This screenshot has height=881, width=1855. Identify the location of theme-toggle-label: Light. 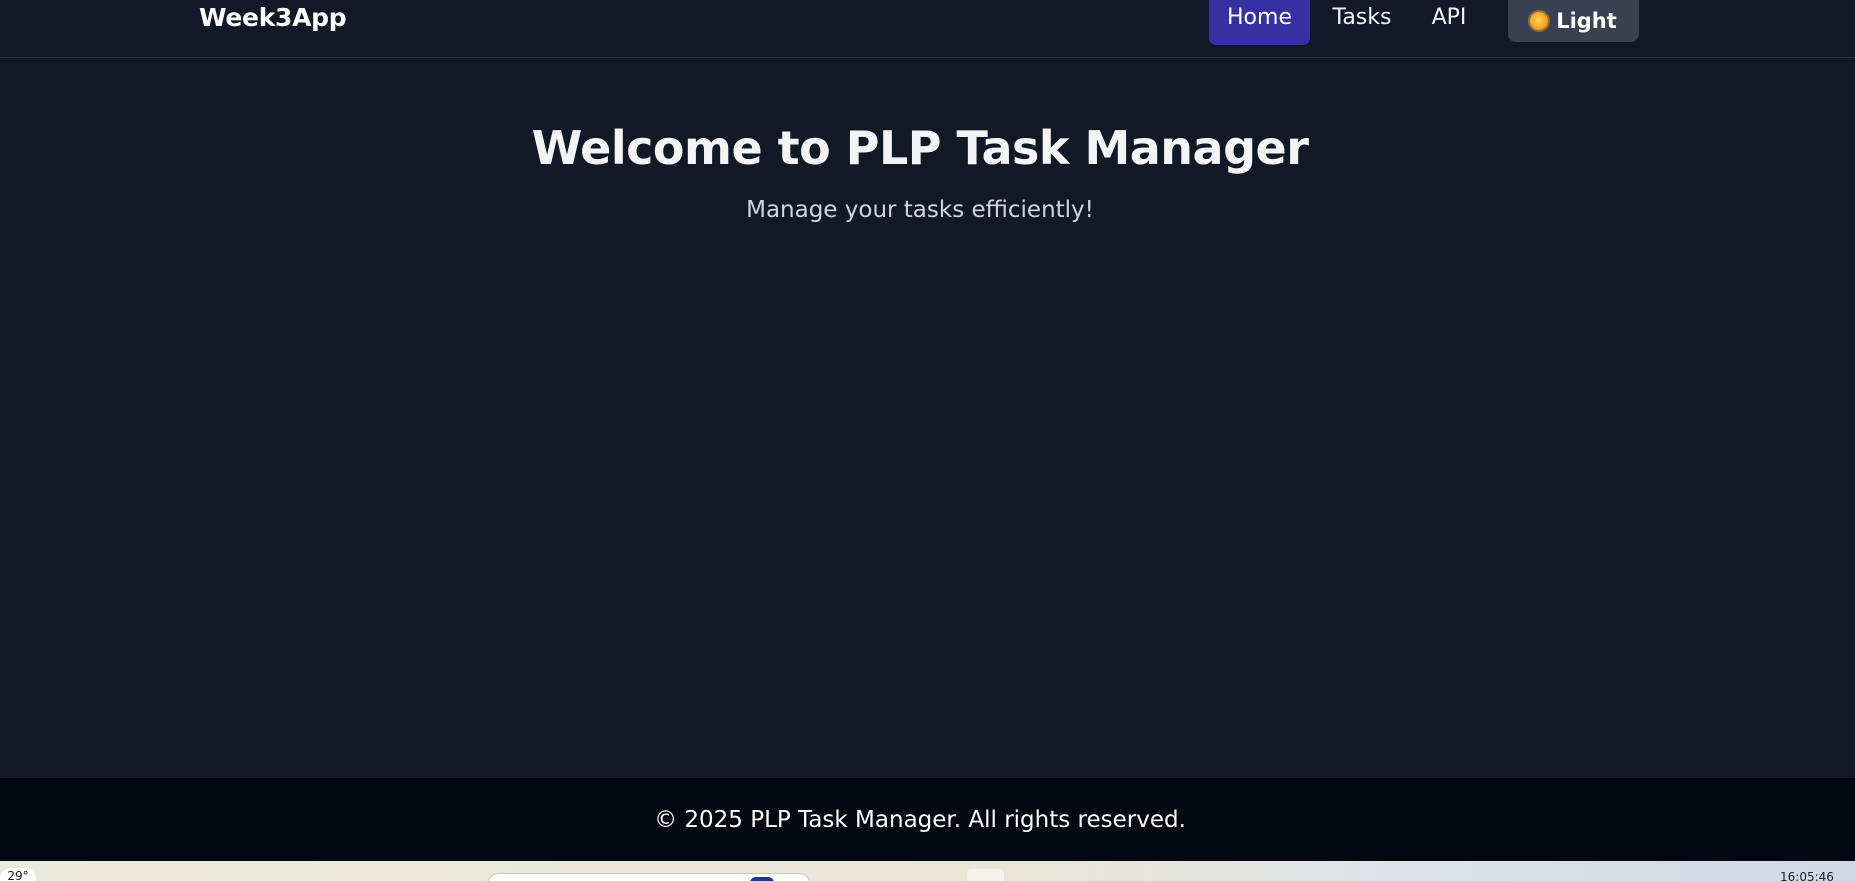
(1586, 21).